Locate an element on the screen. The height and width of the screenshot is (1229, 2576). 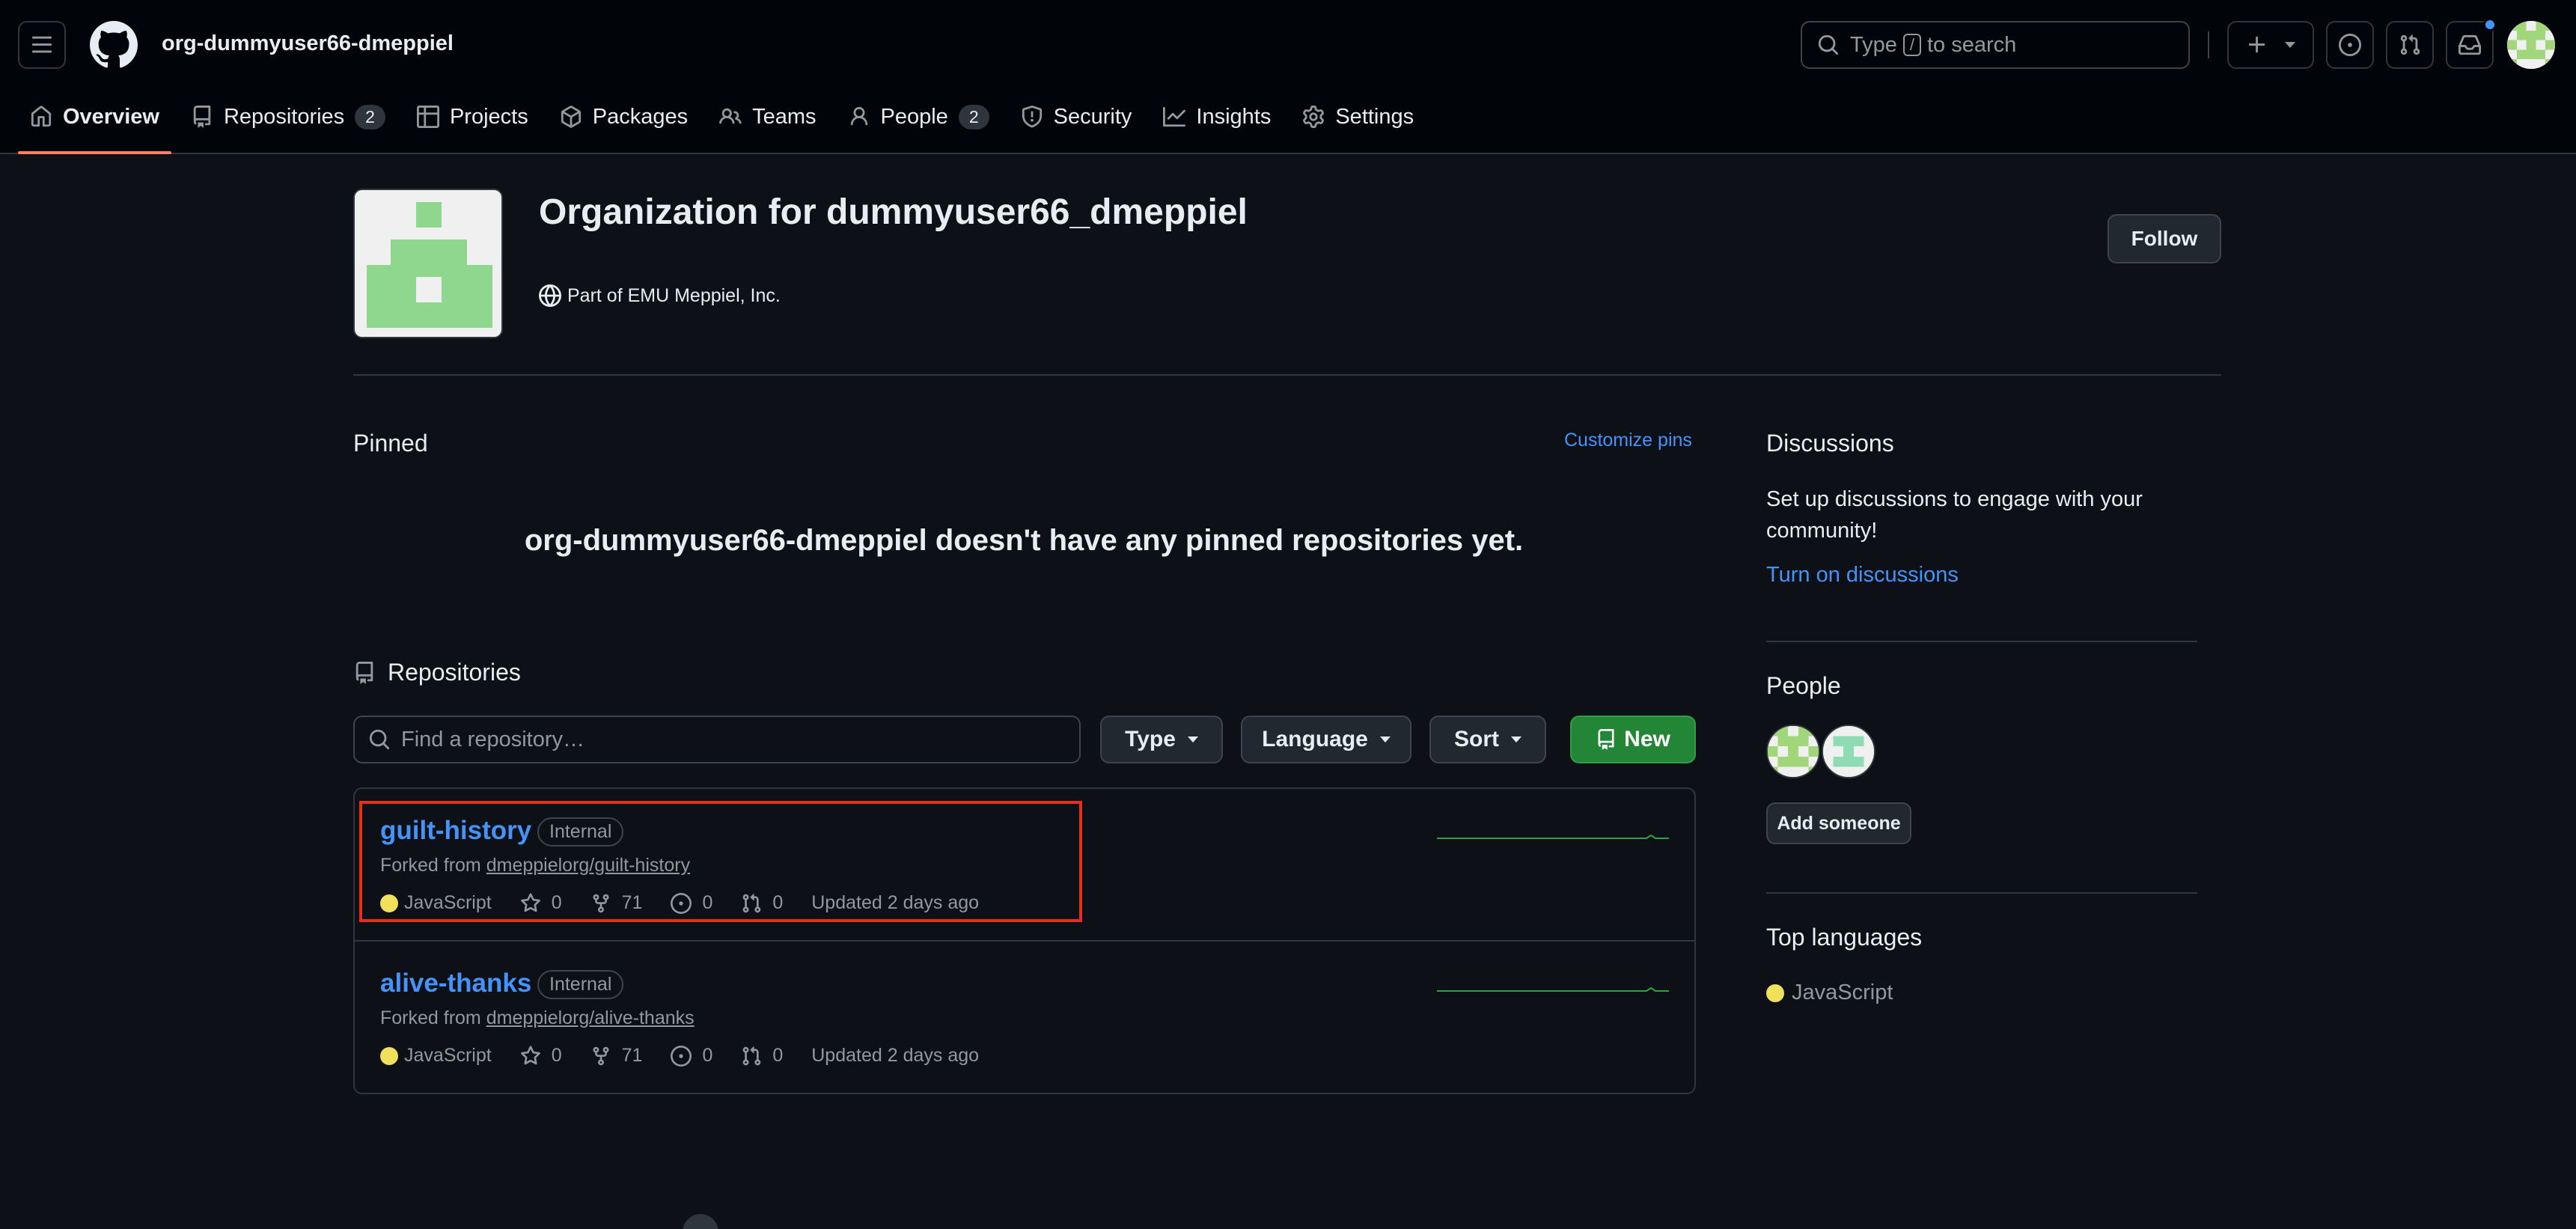
top-language-name: JavaScript is located at coordinates (1842, 992).